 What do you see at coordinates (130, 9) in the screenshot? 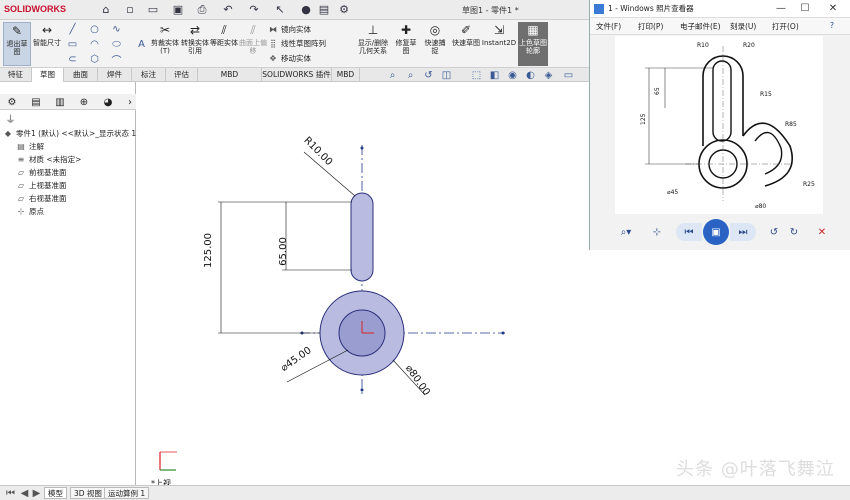
I see `new-file-icon: ▫` at bounding box center [130, 9].